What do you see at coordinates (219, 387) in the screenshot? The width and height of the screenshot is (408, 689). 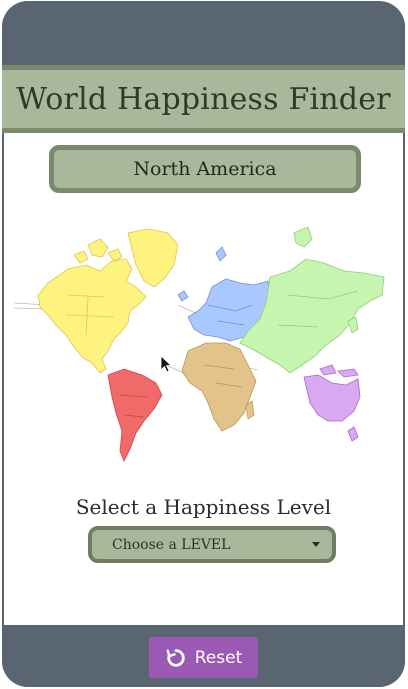 I see `region-africa` at bounding box center [219, 387].